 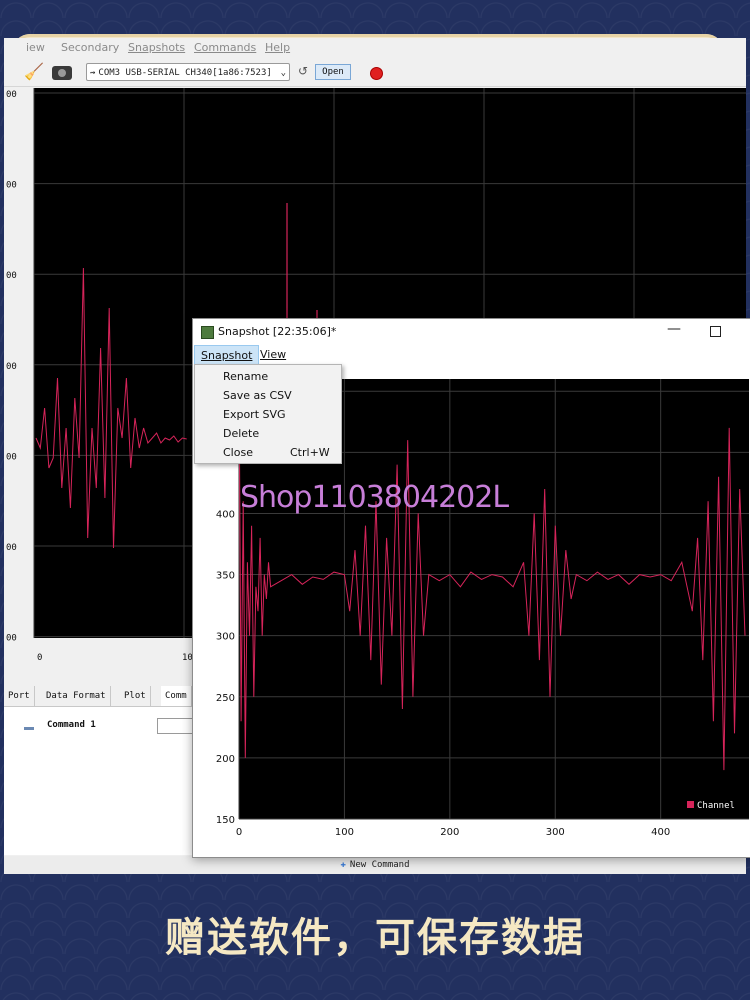 What do you see at coordinates (333, 72) in the screenshot?
I see `open-button: Open` at bounding box center [333, 72].